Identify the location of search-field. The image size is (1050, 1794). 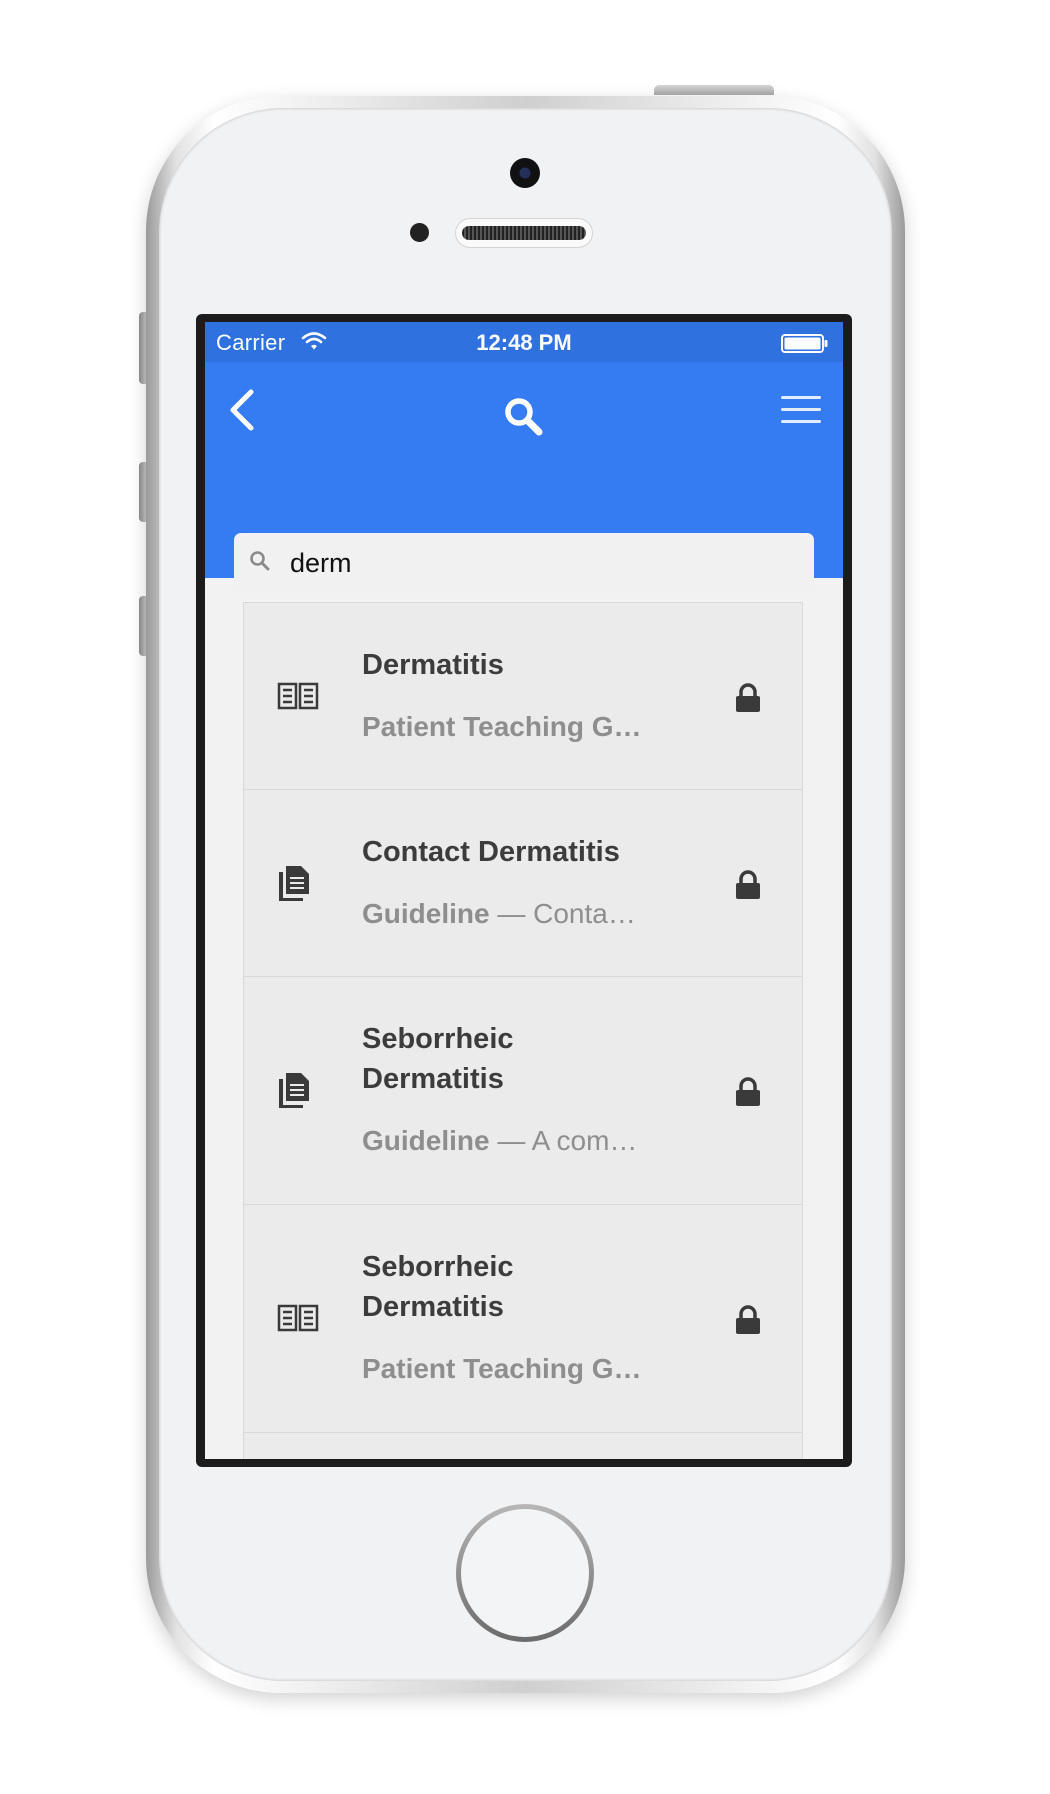
(524, 562).